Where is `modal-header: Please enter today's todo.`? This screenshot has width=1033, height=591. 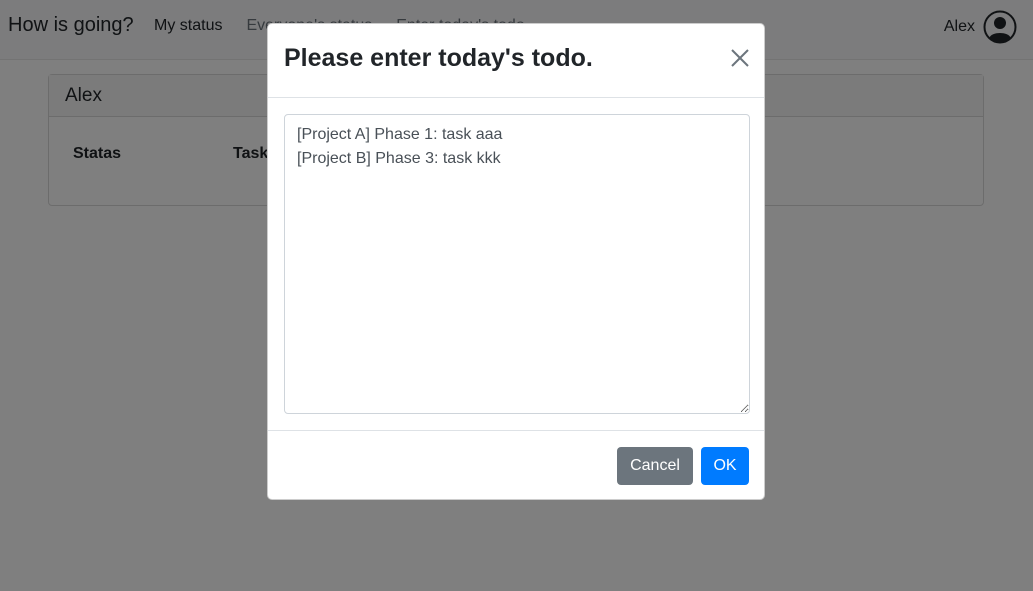
modal-header: Please enter today's todo. is located at coordinates (516, 61).